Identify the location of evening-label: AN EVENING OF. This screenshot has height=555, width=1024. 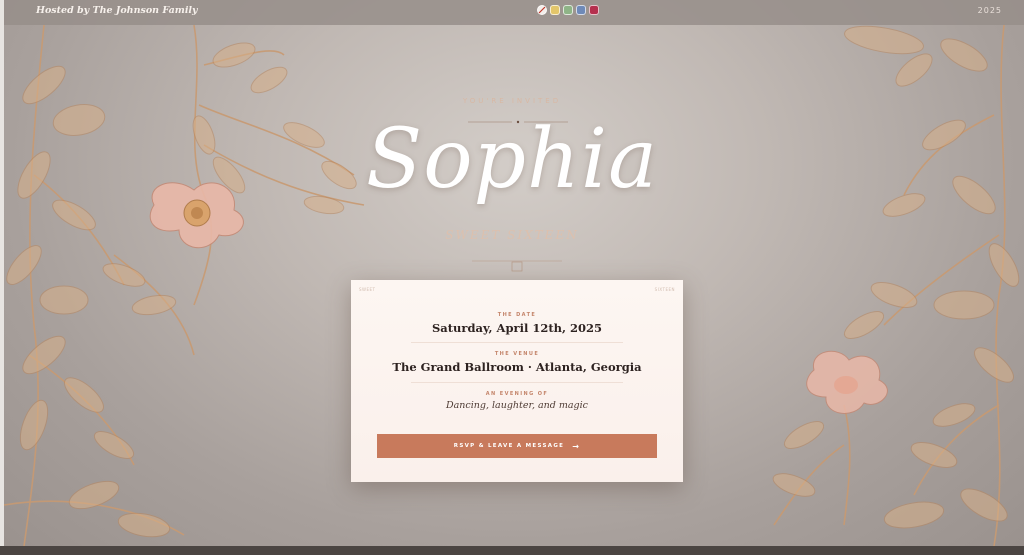
(517, 394).